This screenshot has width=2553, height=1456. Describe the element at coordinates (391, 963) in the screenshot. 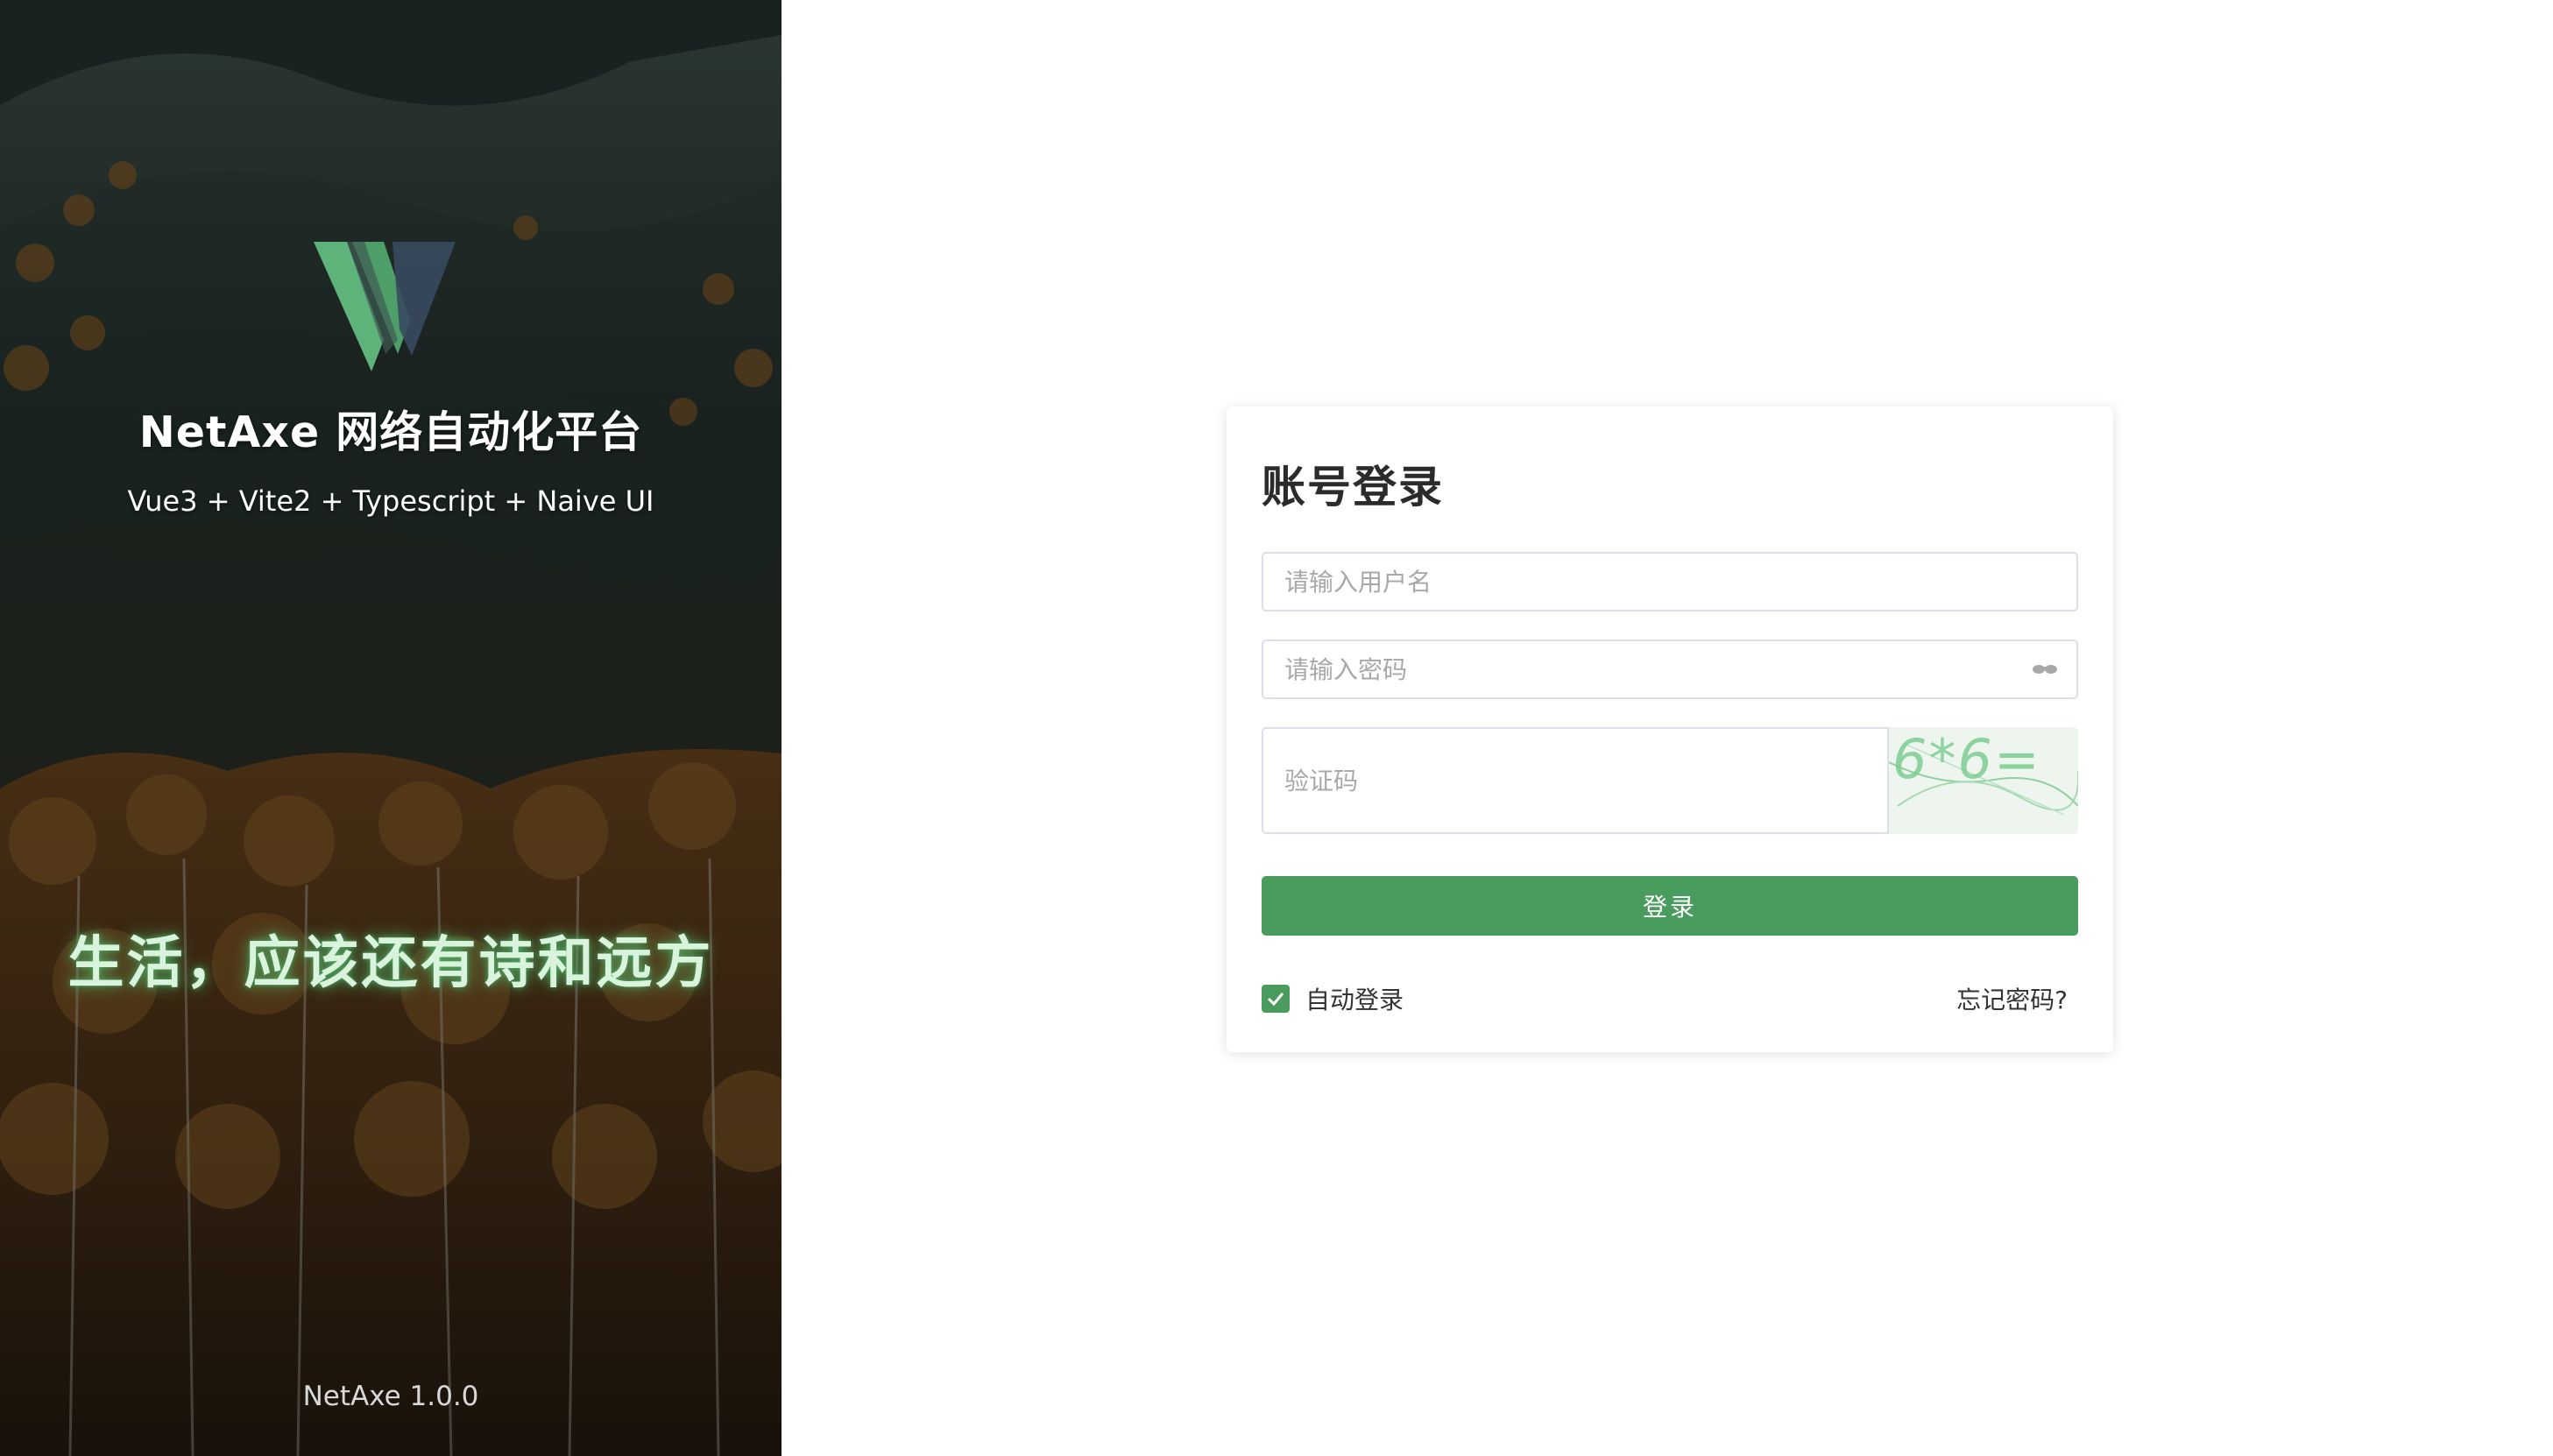

I see `slogan-text: 生活，应该还有诗和远方` at that location.